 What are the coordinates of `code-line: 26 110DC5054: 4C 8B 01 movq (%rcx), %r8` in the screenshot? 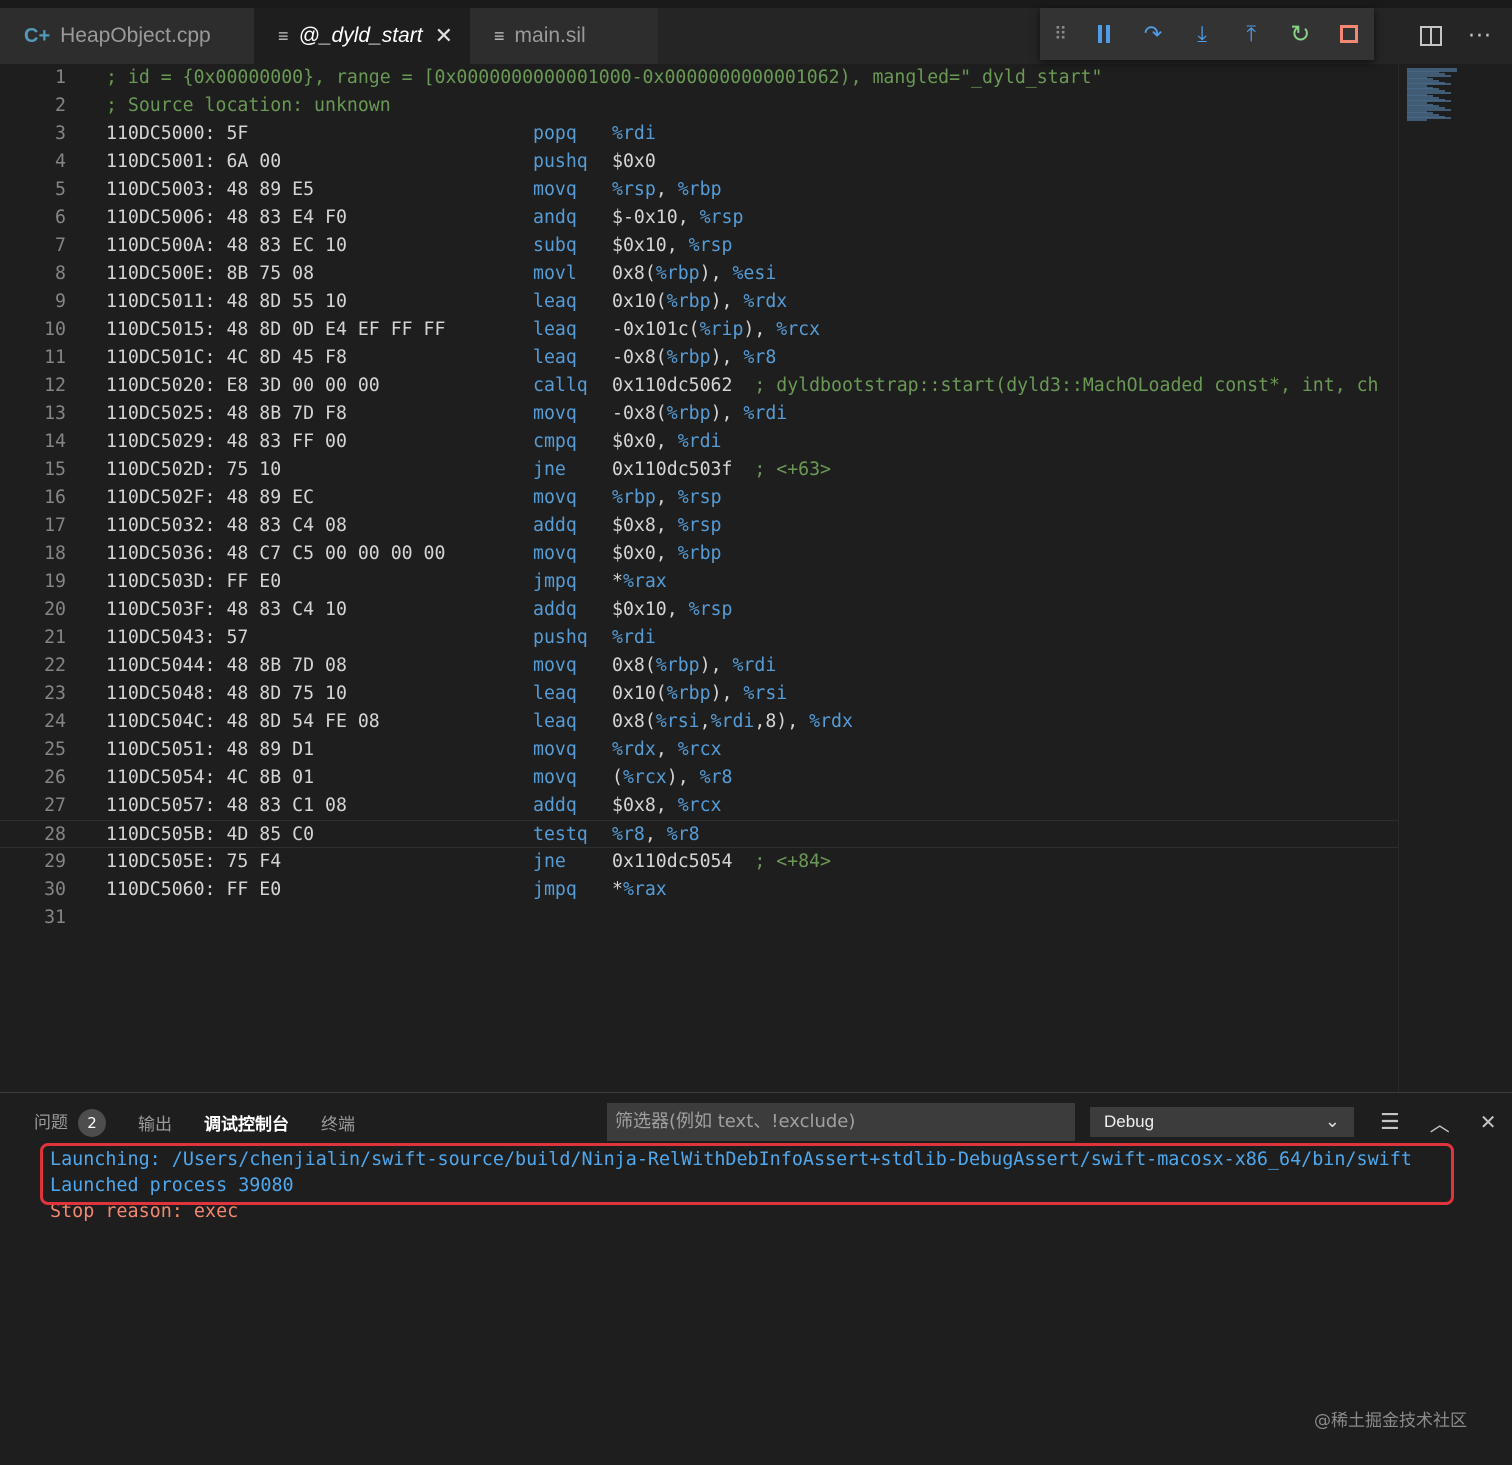 It's located at (699, 778).